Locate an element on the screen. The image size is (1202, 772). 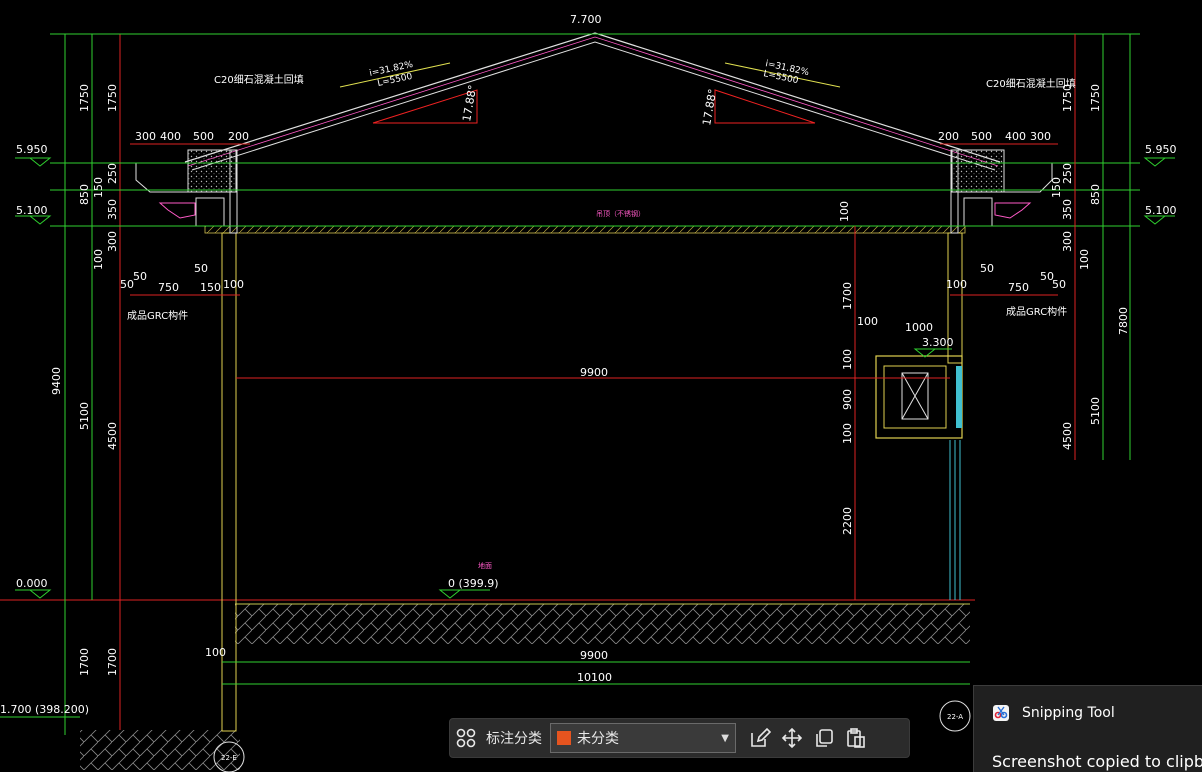
ceiling-slab is located at coordinates (585, 229).